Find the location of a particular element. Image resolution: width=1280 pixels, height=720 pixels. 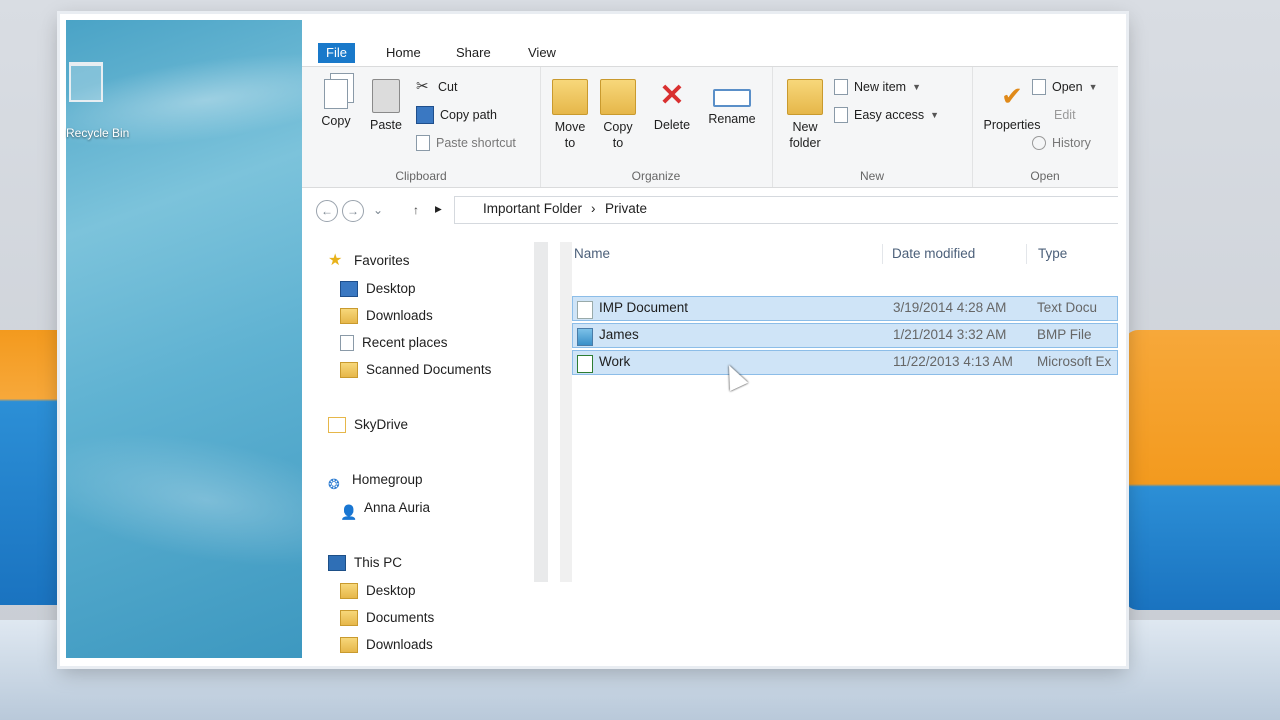

file-type: Text Docu is located at coordinates (1067, 307).